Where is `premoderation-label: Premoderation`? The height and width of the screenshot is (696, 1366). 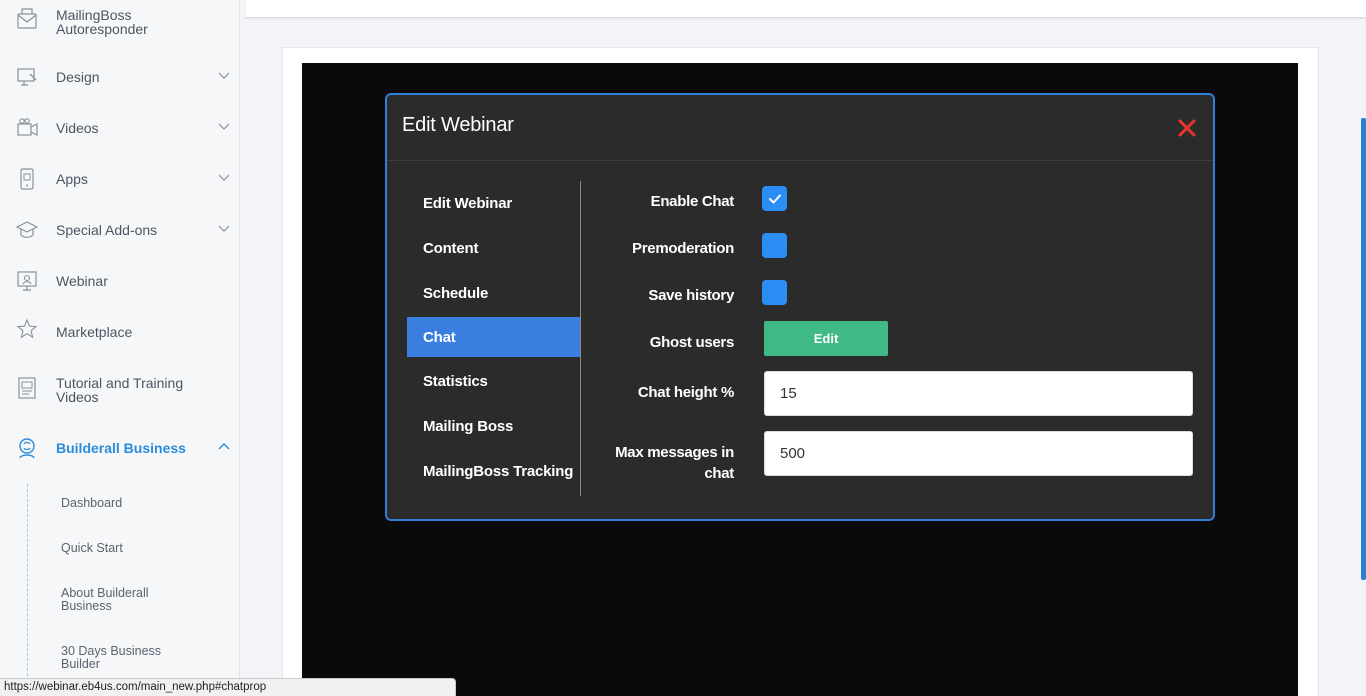 premoderation-label: Premoderation is located at coordinates (683, 248).